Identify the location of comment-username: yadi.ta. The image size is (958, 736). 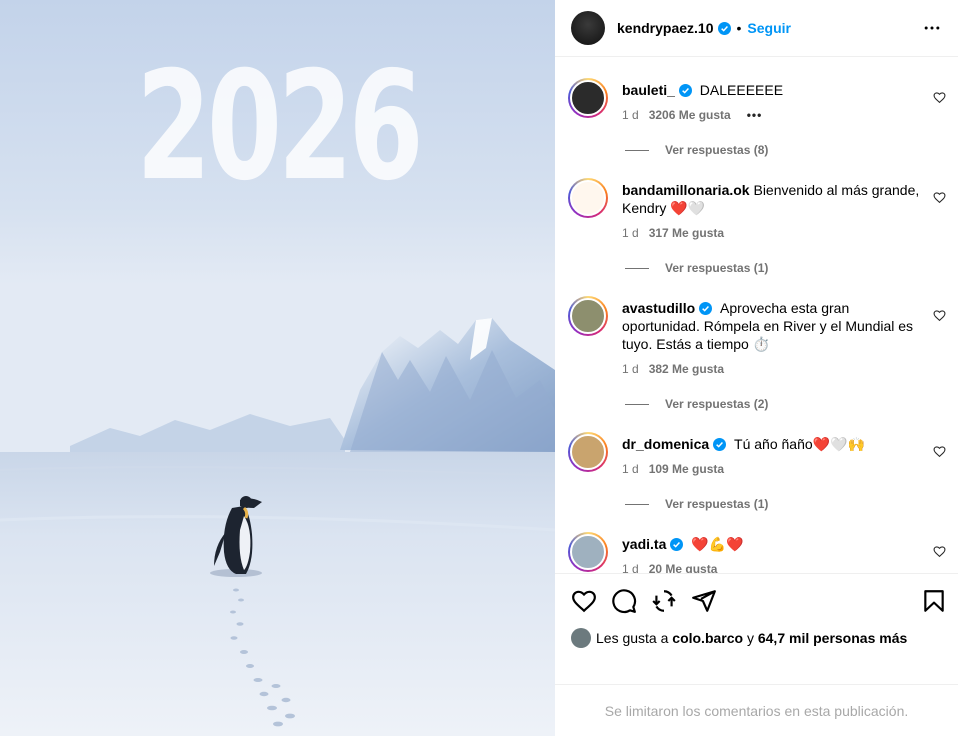
(644, 544).